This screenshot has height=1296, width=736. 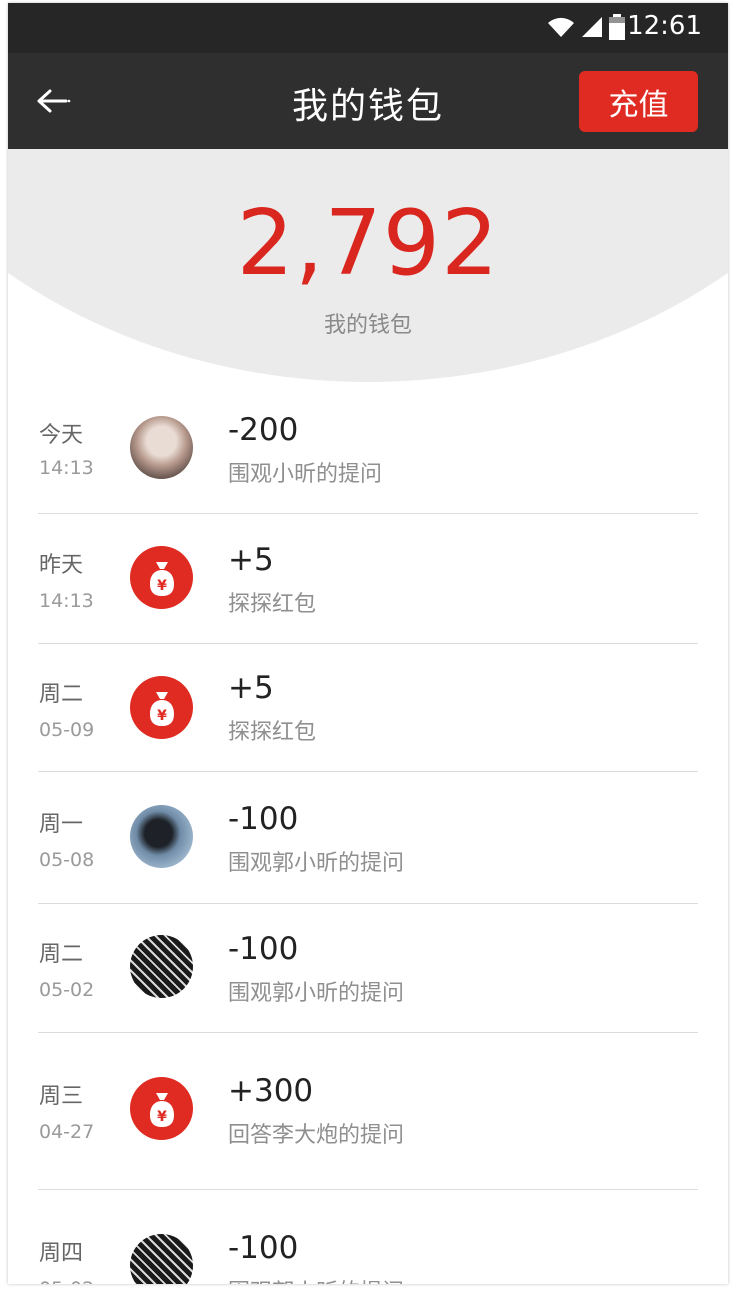 I want to click on transaction-time: 04-27, so click(x=67, y=1132).